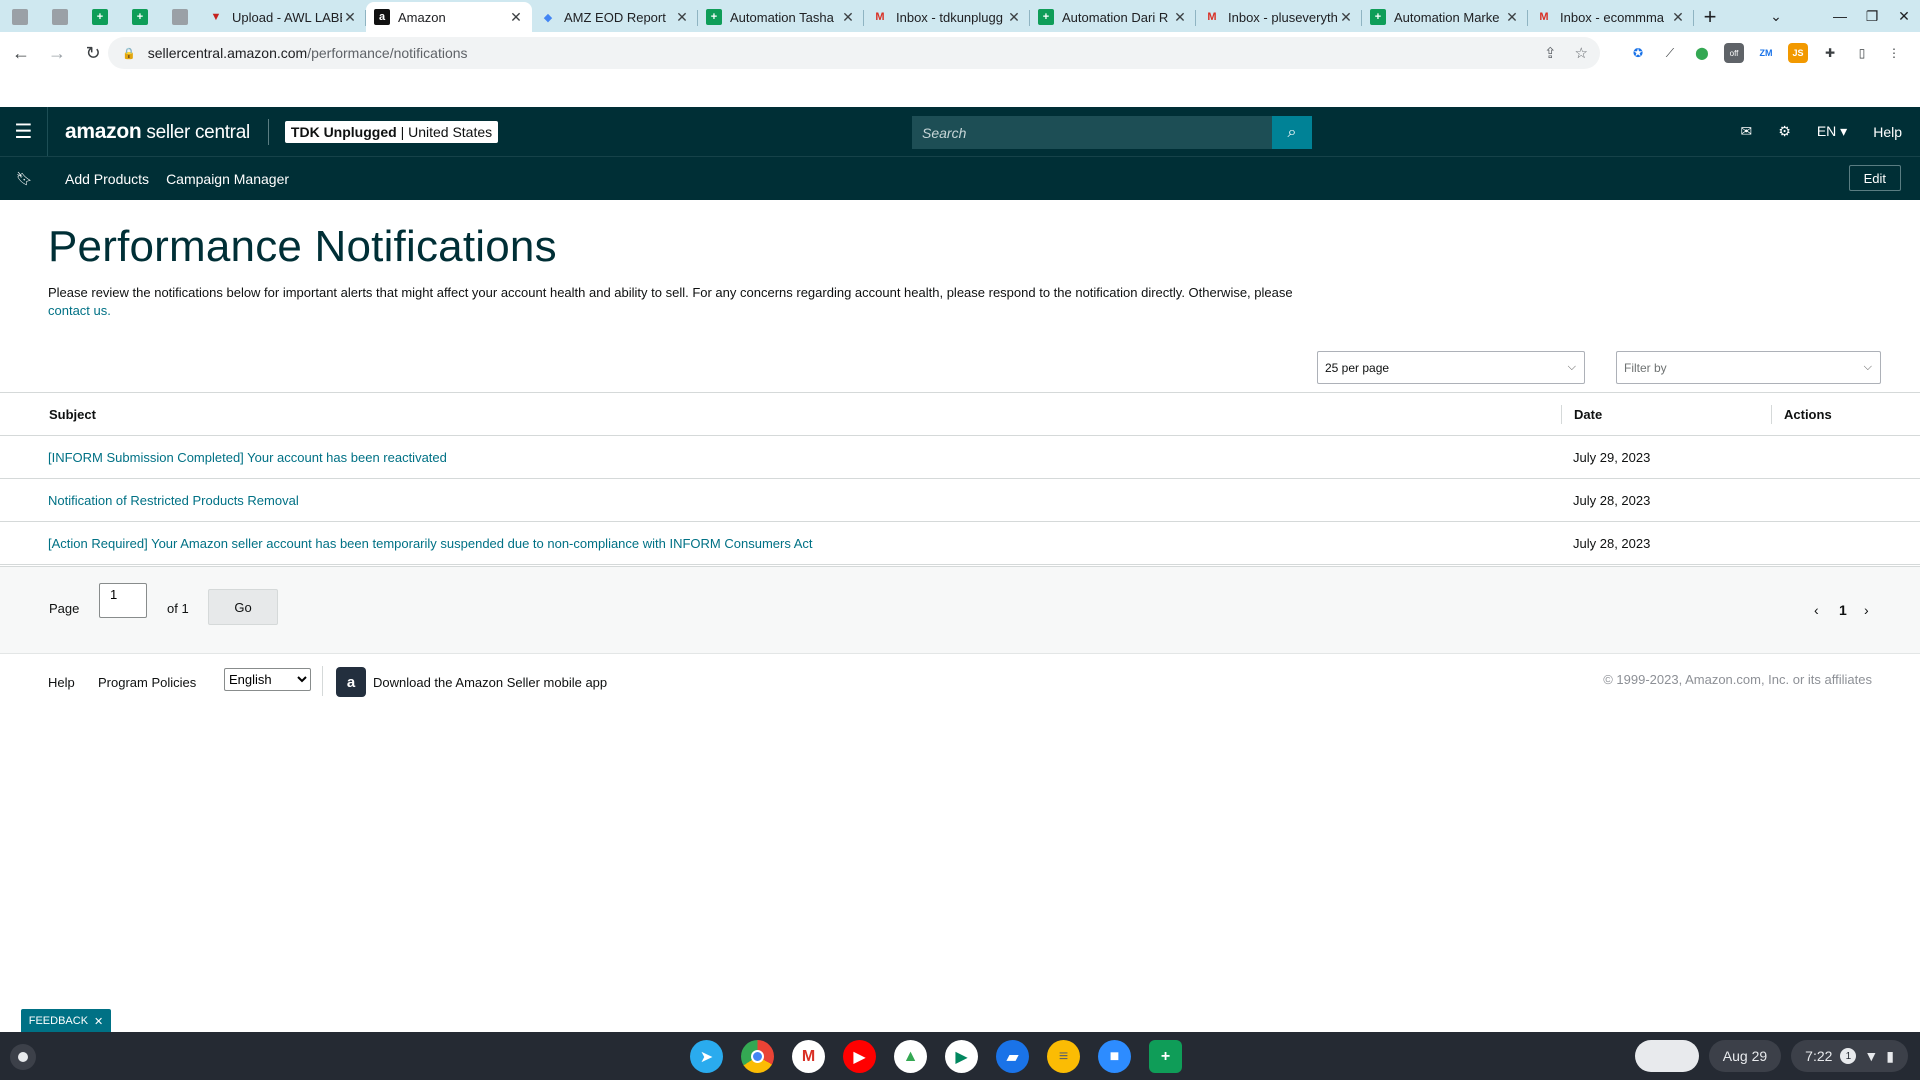 The height and width of the screenshot is (1080, 1920). Describe the element at coordinates (706, 1056) in the screenshot. I see `telegram-icon: ➤` at that location.